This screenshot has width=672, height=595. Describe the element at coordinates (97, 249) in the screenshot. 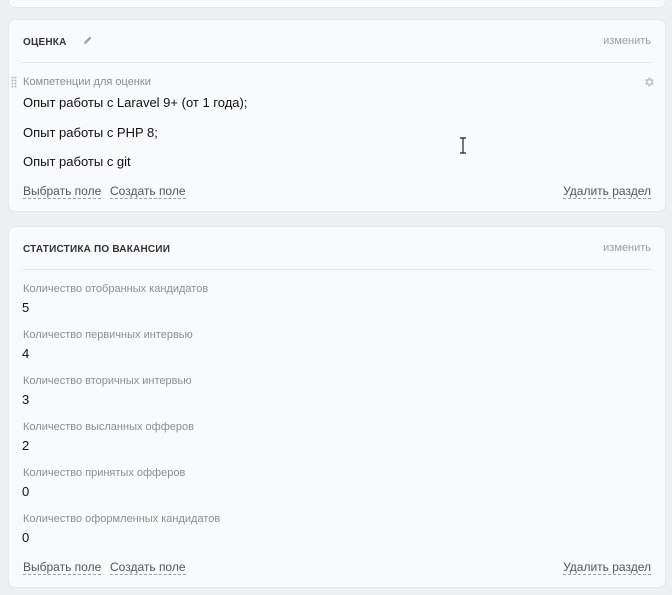

I see `statistics-section-title: СТАТИСТИКА ПО ВАКАНСИИ` at that location.